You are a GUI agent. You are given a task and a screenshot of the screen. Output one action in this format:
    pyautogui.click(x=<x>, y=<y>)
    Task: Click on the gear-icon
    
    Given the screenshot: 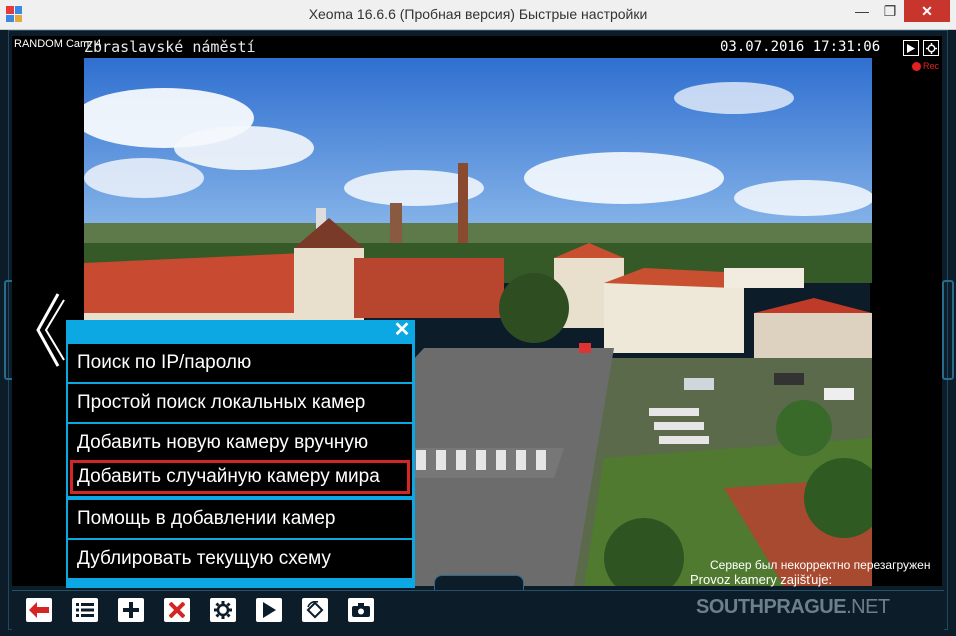 What is the action you would take?
    pyautogui.click(x=931, y=48)
    